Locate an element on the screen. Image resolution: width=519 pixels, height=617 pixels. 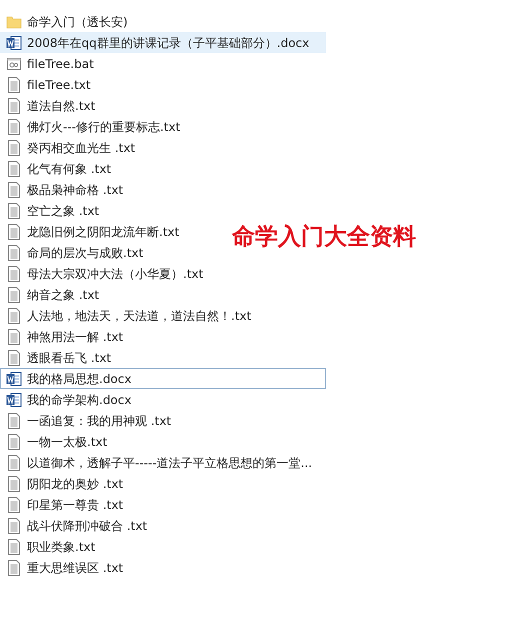
file-item: 职业类象.txt is located at coordinates (48, 546).